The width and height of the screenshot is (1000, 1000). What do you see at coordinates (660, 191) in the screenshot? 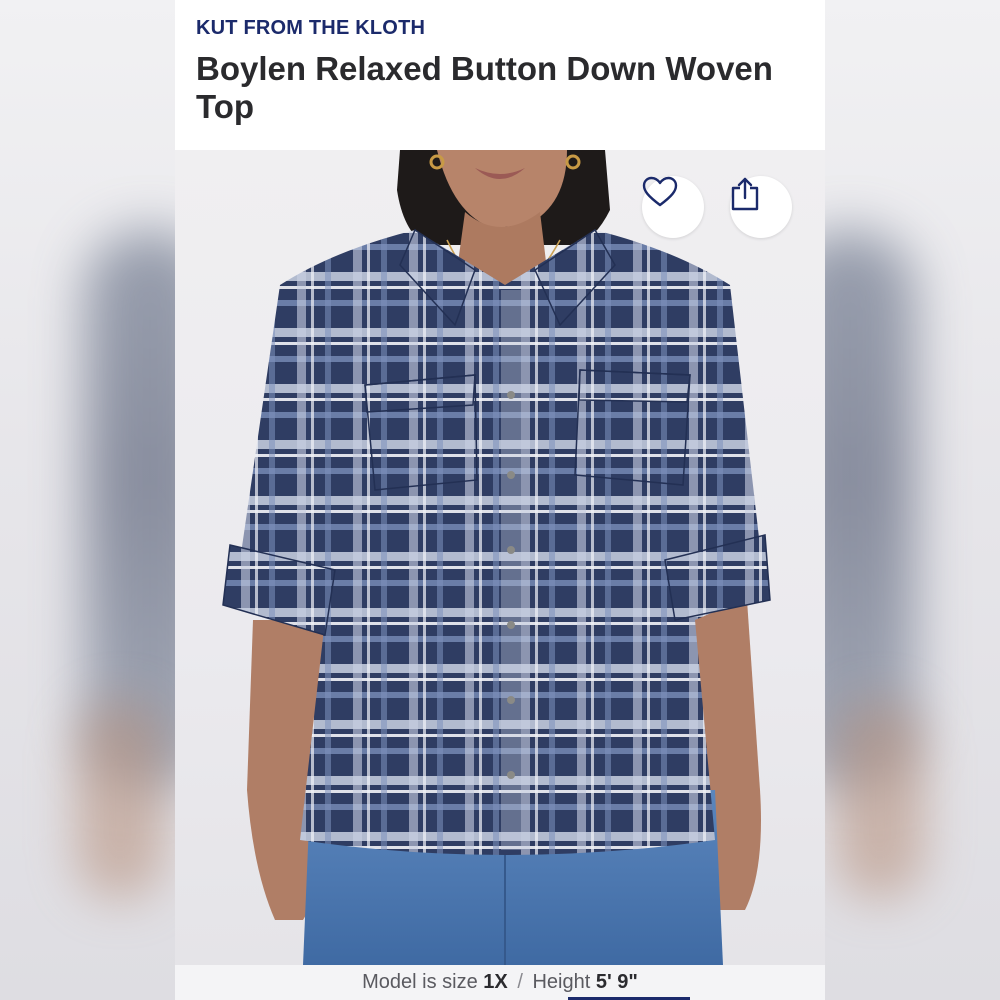
I see `heart-icon` at bounding box center [660, 191].